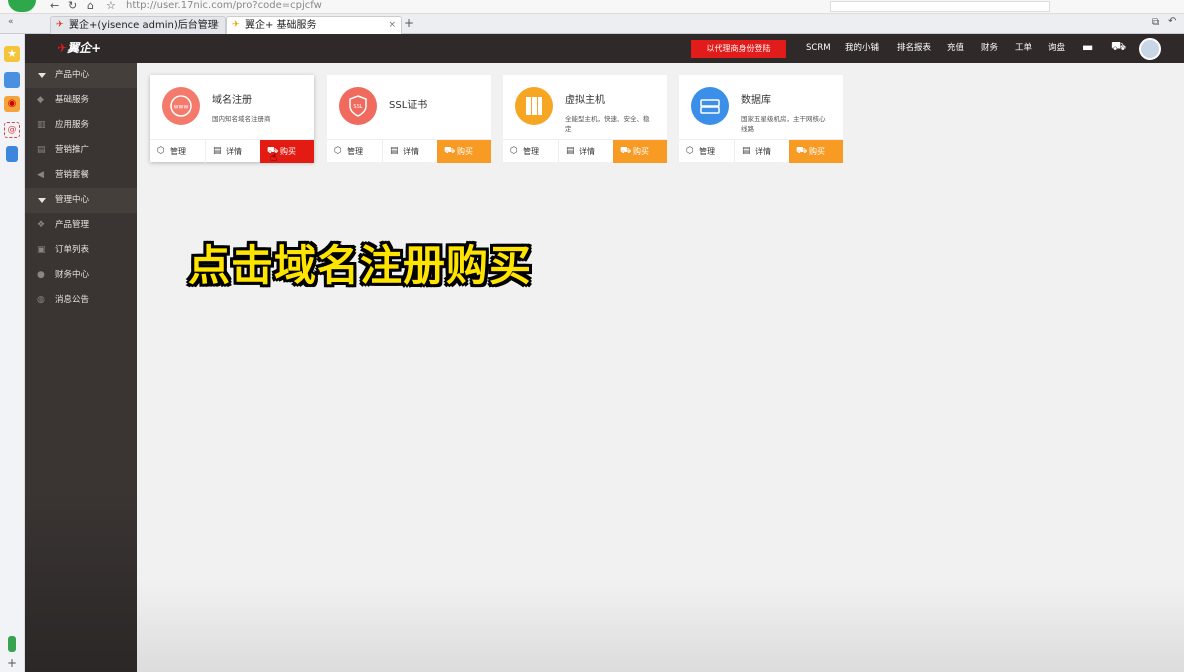 Image resolution: width=1184 pixels, height=672 pixels. Describe the element at coordinates (41, 225) in the screenshot. I see `cubes-icon: ❖` at that location.